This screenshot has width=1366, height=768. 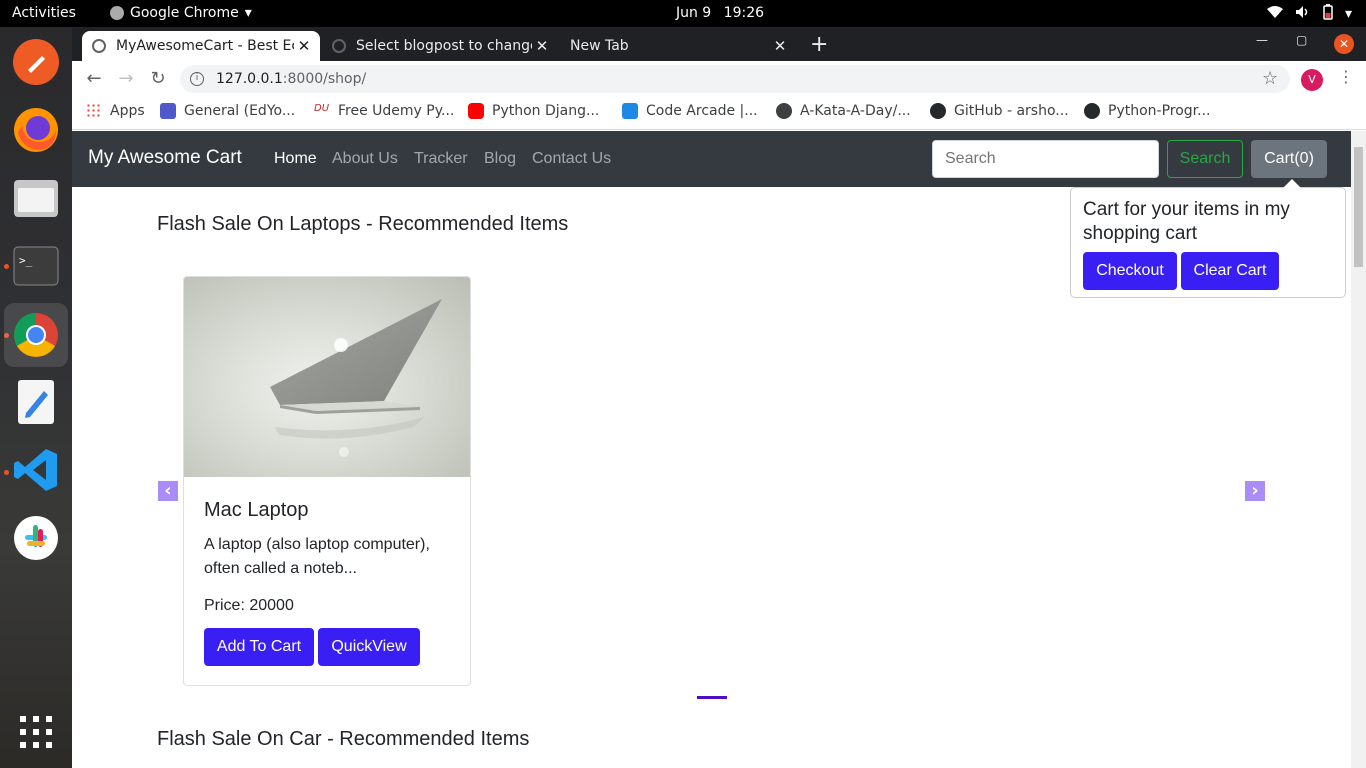 I want to click on carousel-indicator, so click(x=712, y=697).